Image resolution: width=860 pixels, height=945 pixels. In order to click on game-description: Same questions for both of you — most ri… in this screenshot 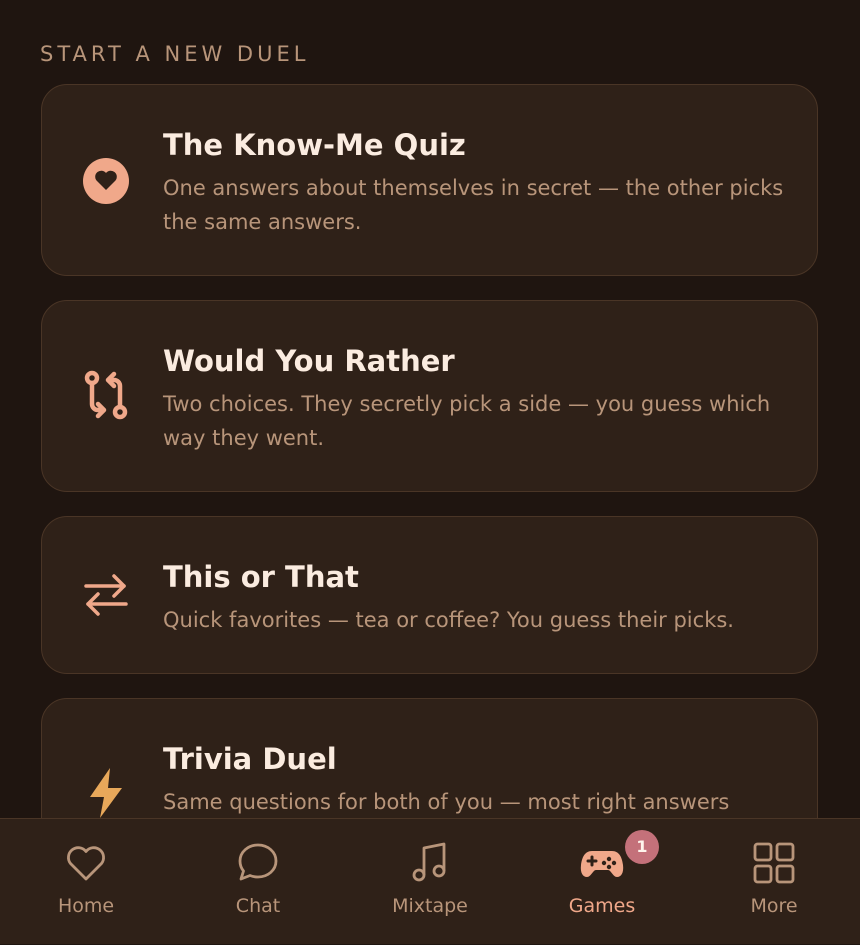, I will do `click(446, 802)`.